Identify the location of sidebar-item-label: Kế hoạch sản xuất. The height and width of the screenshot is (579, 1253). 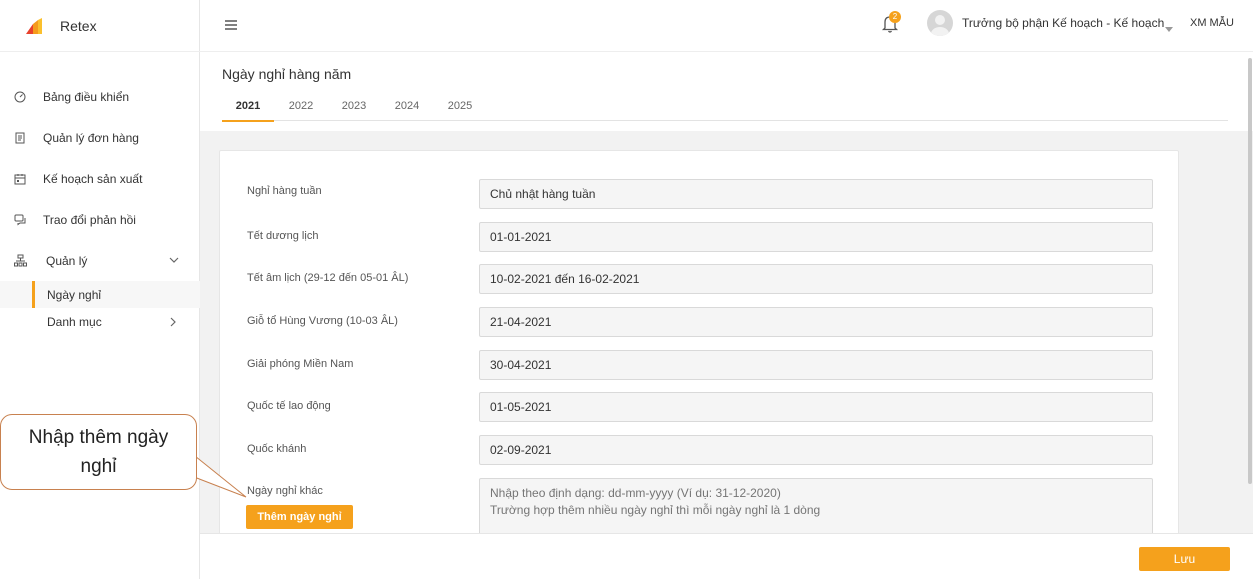
(93, 178).